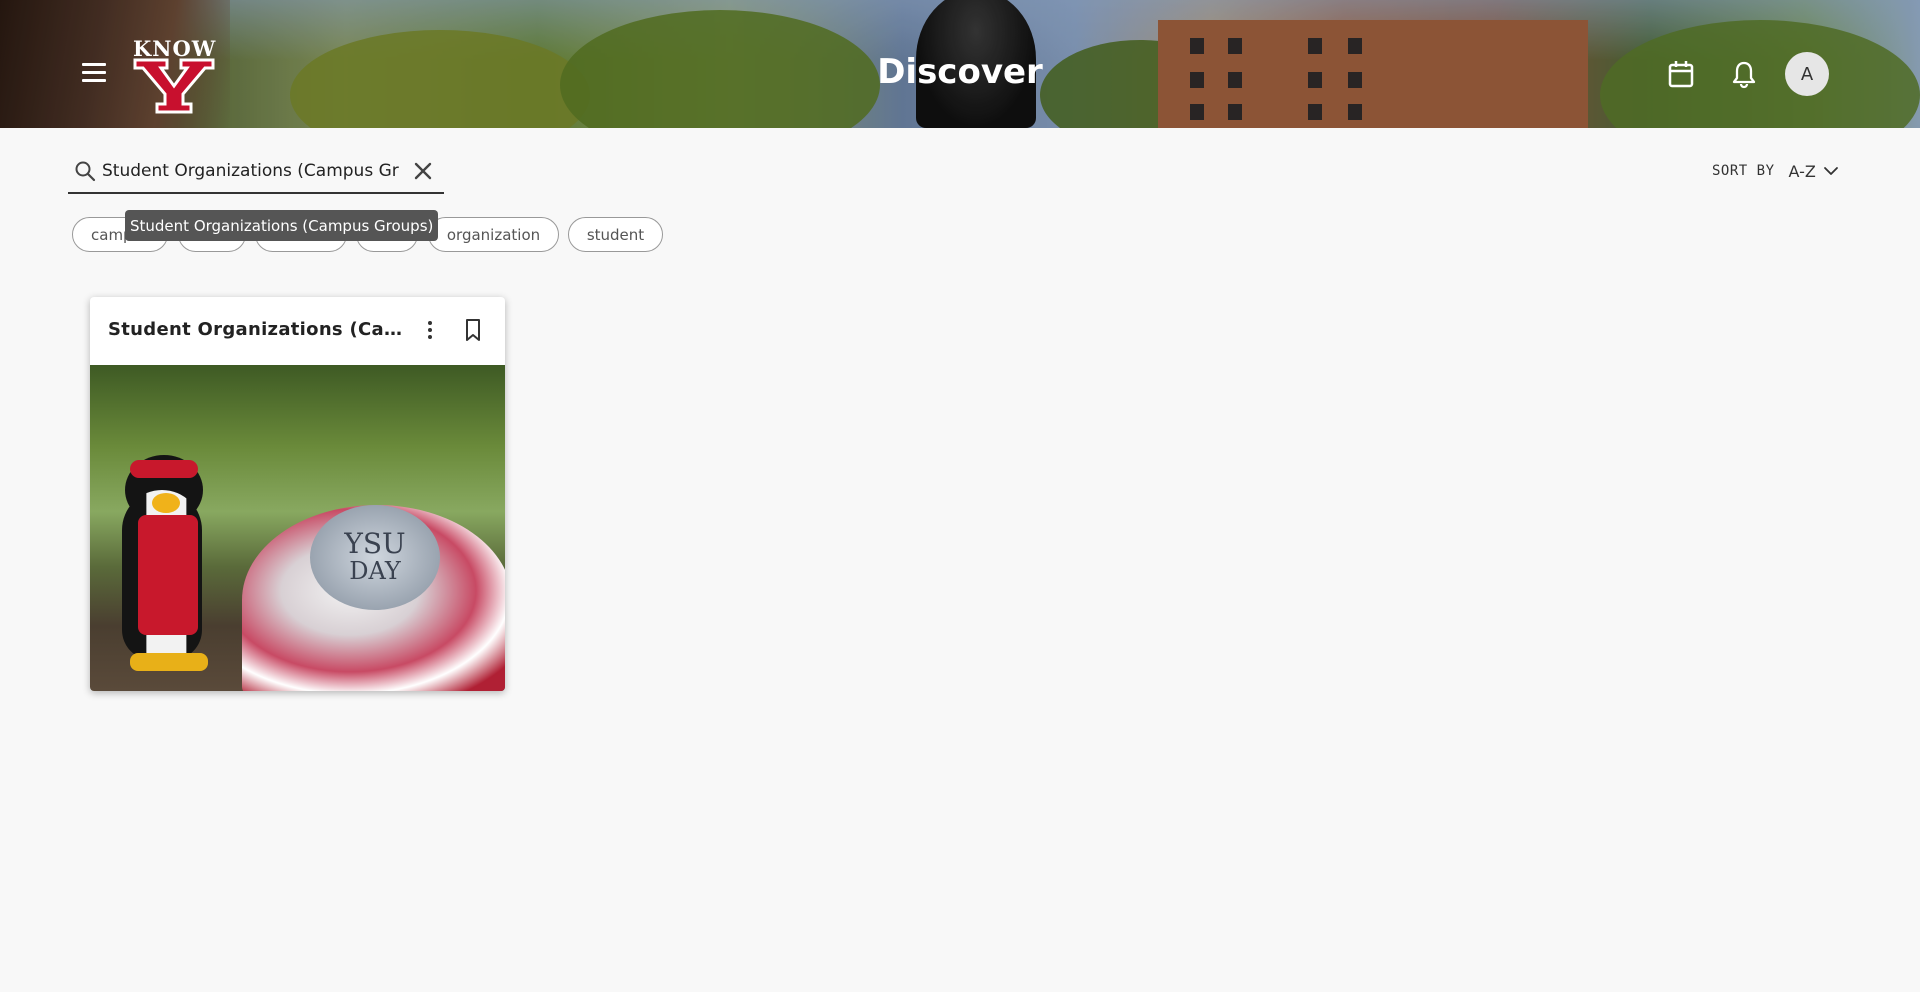  What do you see at coordinates (1831, 171) in the screenshot?
I see `chevron-down-icon` at bounding box center [1831, 171].